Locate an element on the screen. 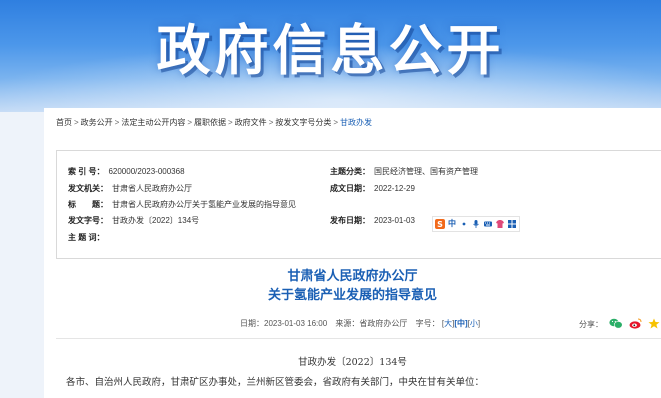 This screenshot has width=661, height=398. meta-title: 标 题： 甘肃省人民政府办公厅关于氢能产业发展的指导意见 is located at coordinates (182, 204).